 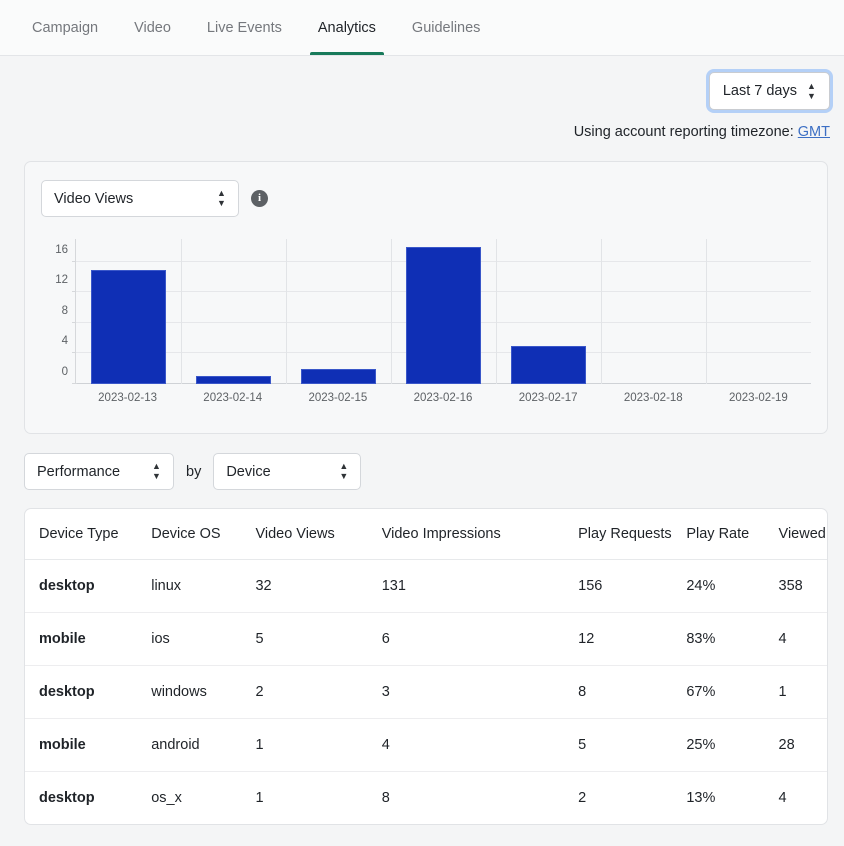 I want to click on metric-select: Video Views ▲ ▼, so click(x=140, y=198).